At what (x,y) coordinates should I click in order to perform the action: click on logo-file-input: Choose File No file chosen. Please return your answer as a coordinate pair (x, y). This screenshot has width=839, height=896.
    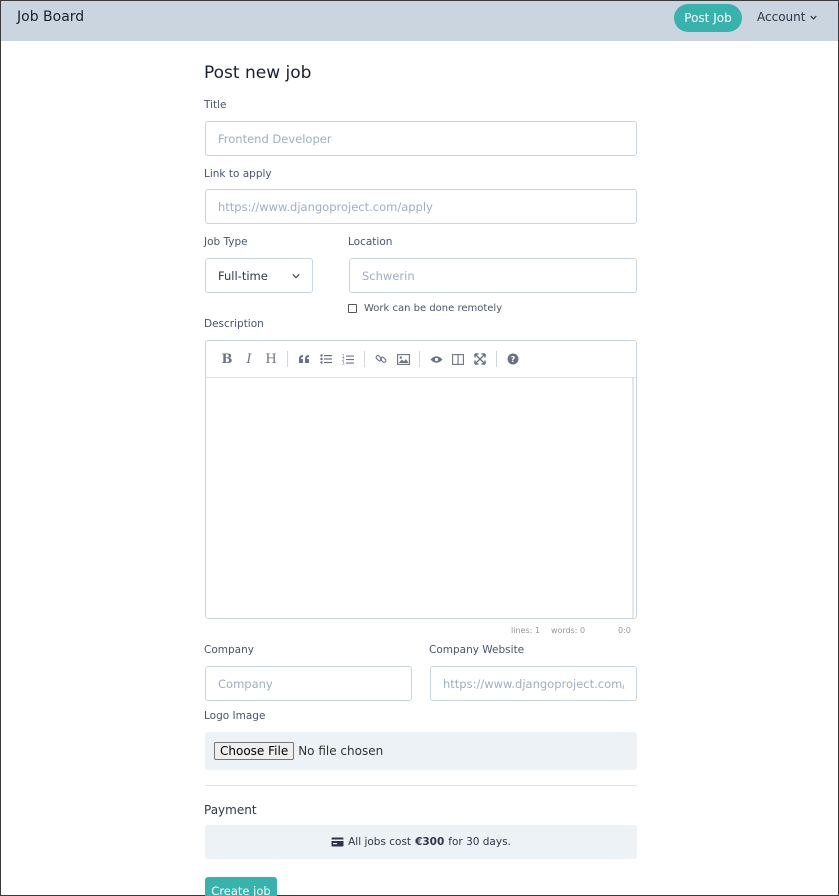
    Looking at the image, I should click on (421, 751).